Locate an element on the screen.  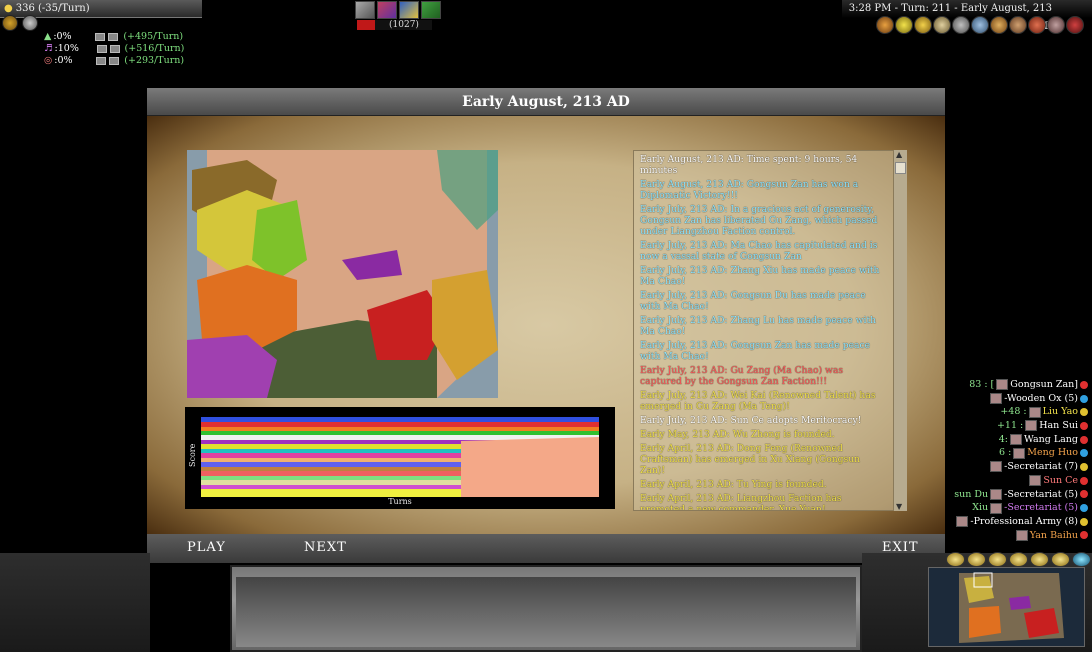
world-map-graphic is located at coordinates (342, 274).